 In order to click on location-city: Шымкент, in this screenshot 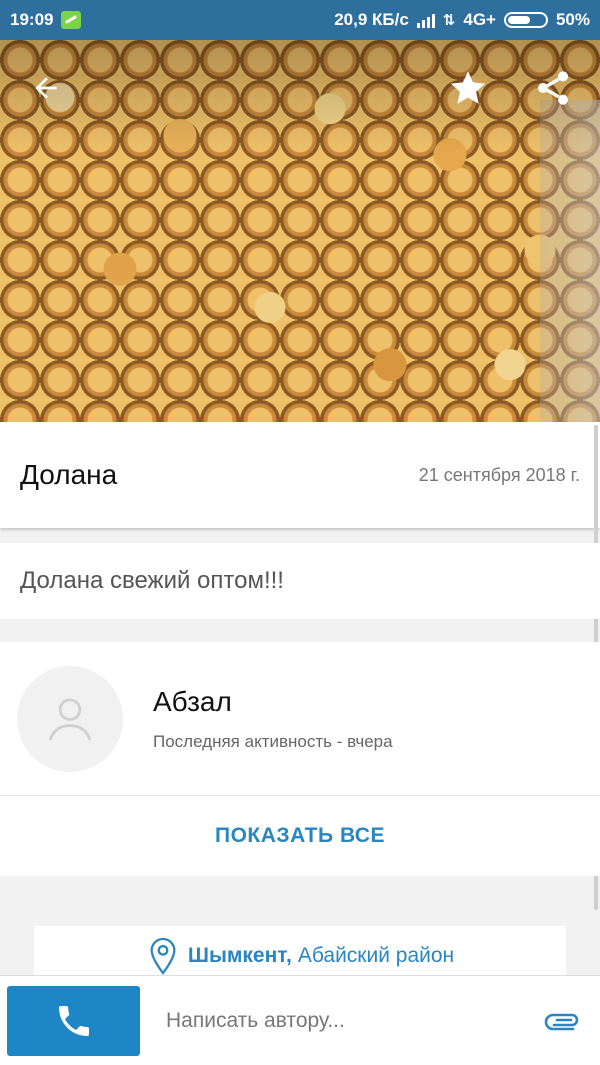, I will do `click(239, 955)`.